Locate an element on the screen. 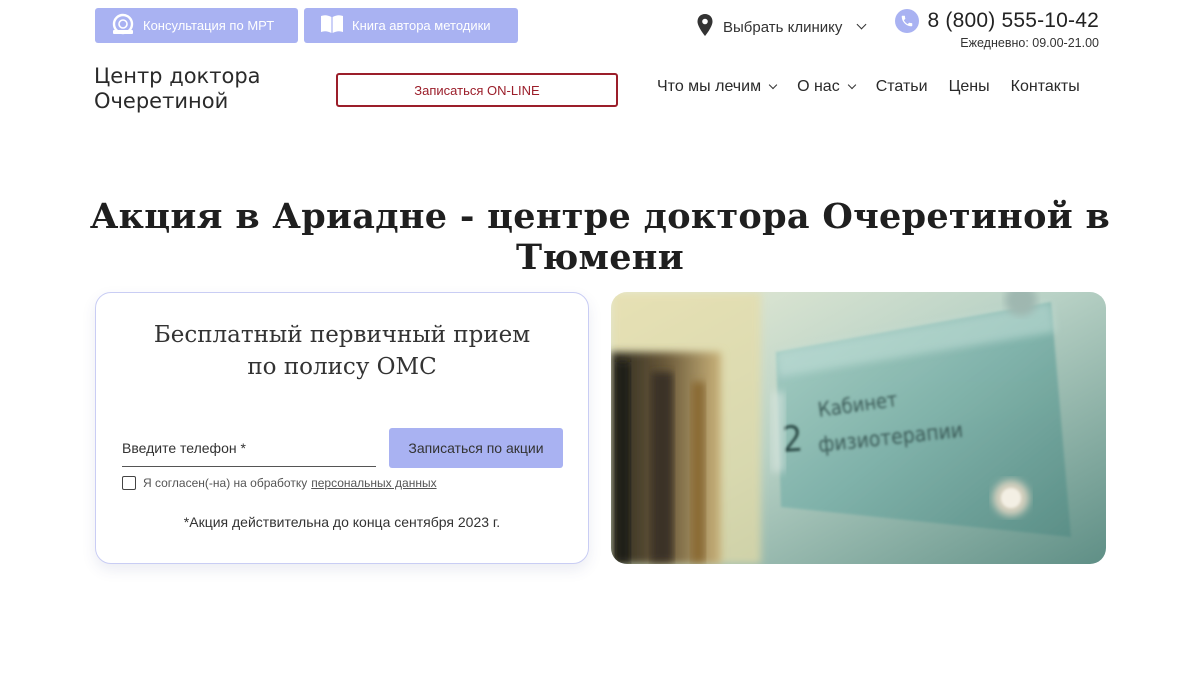  nav-item-label: Что мы лечим is located at coordinates (709, 86).